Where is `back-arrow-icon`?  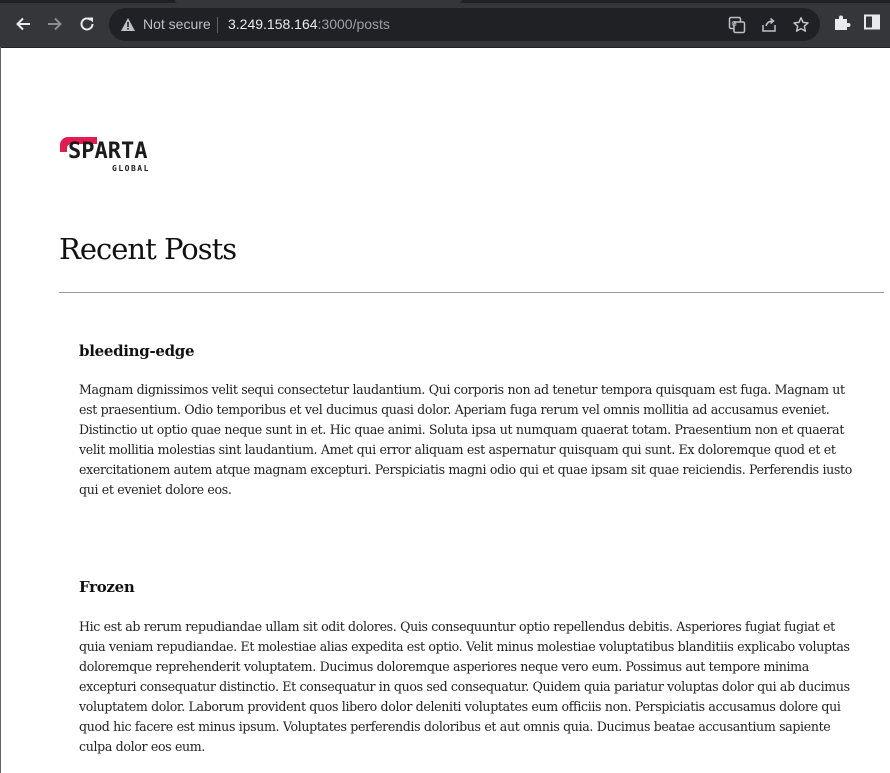 back-arrow-icon is located at coordinates (23, 24).